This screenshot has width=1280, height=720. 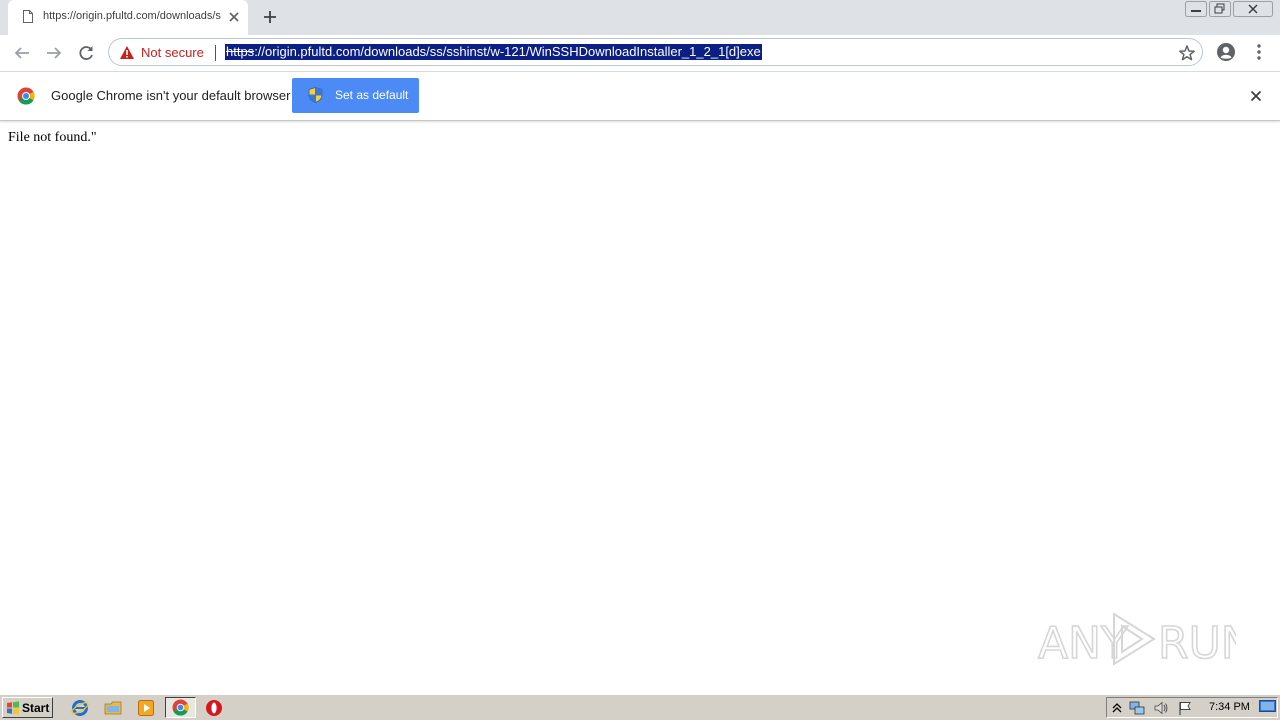 What do you see at coordinates (1136, 641) in the screenshot?
I see `anyrun-watermark: ANY RUN` at bounding box center [1136, 641].